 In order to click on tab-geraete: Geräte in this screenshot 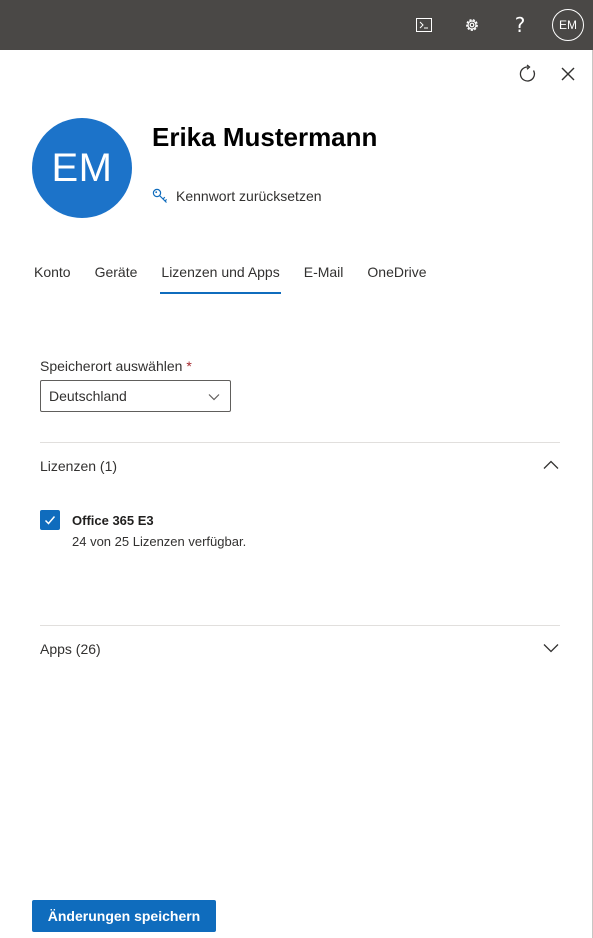, I will do `click(116, 275)`.